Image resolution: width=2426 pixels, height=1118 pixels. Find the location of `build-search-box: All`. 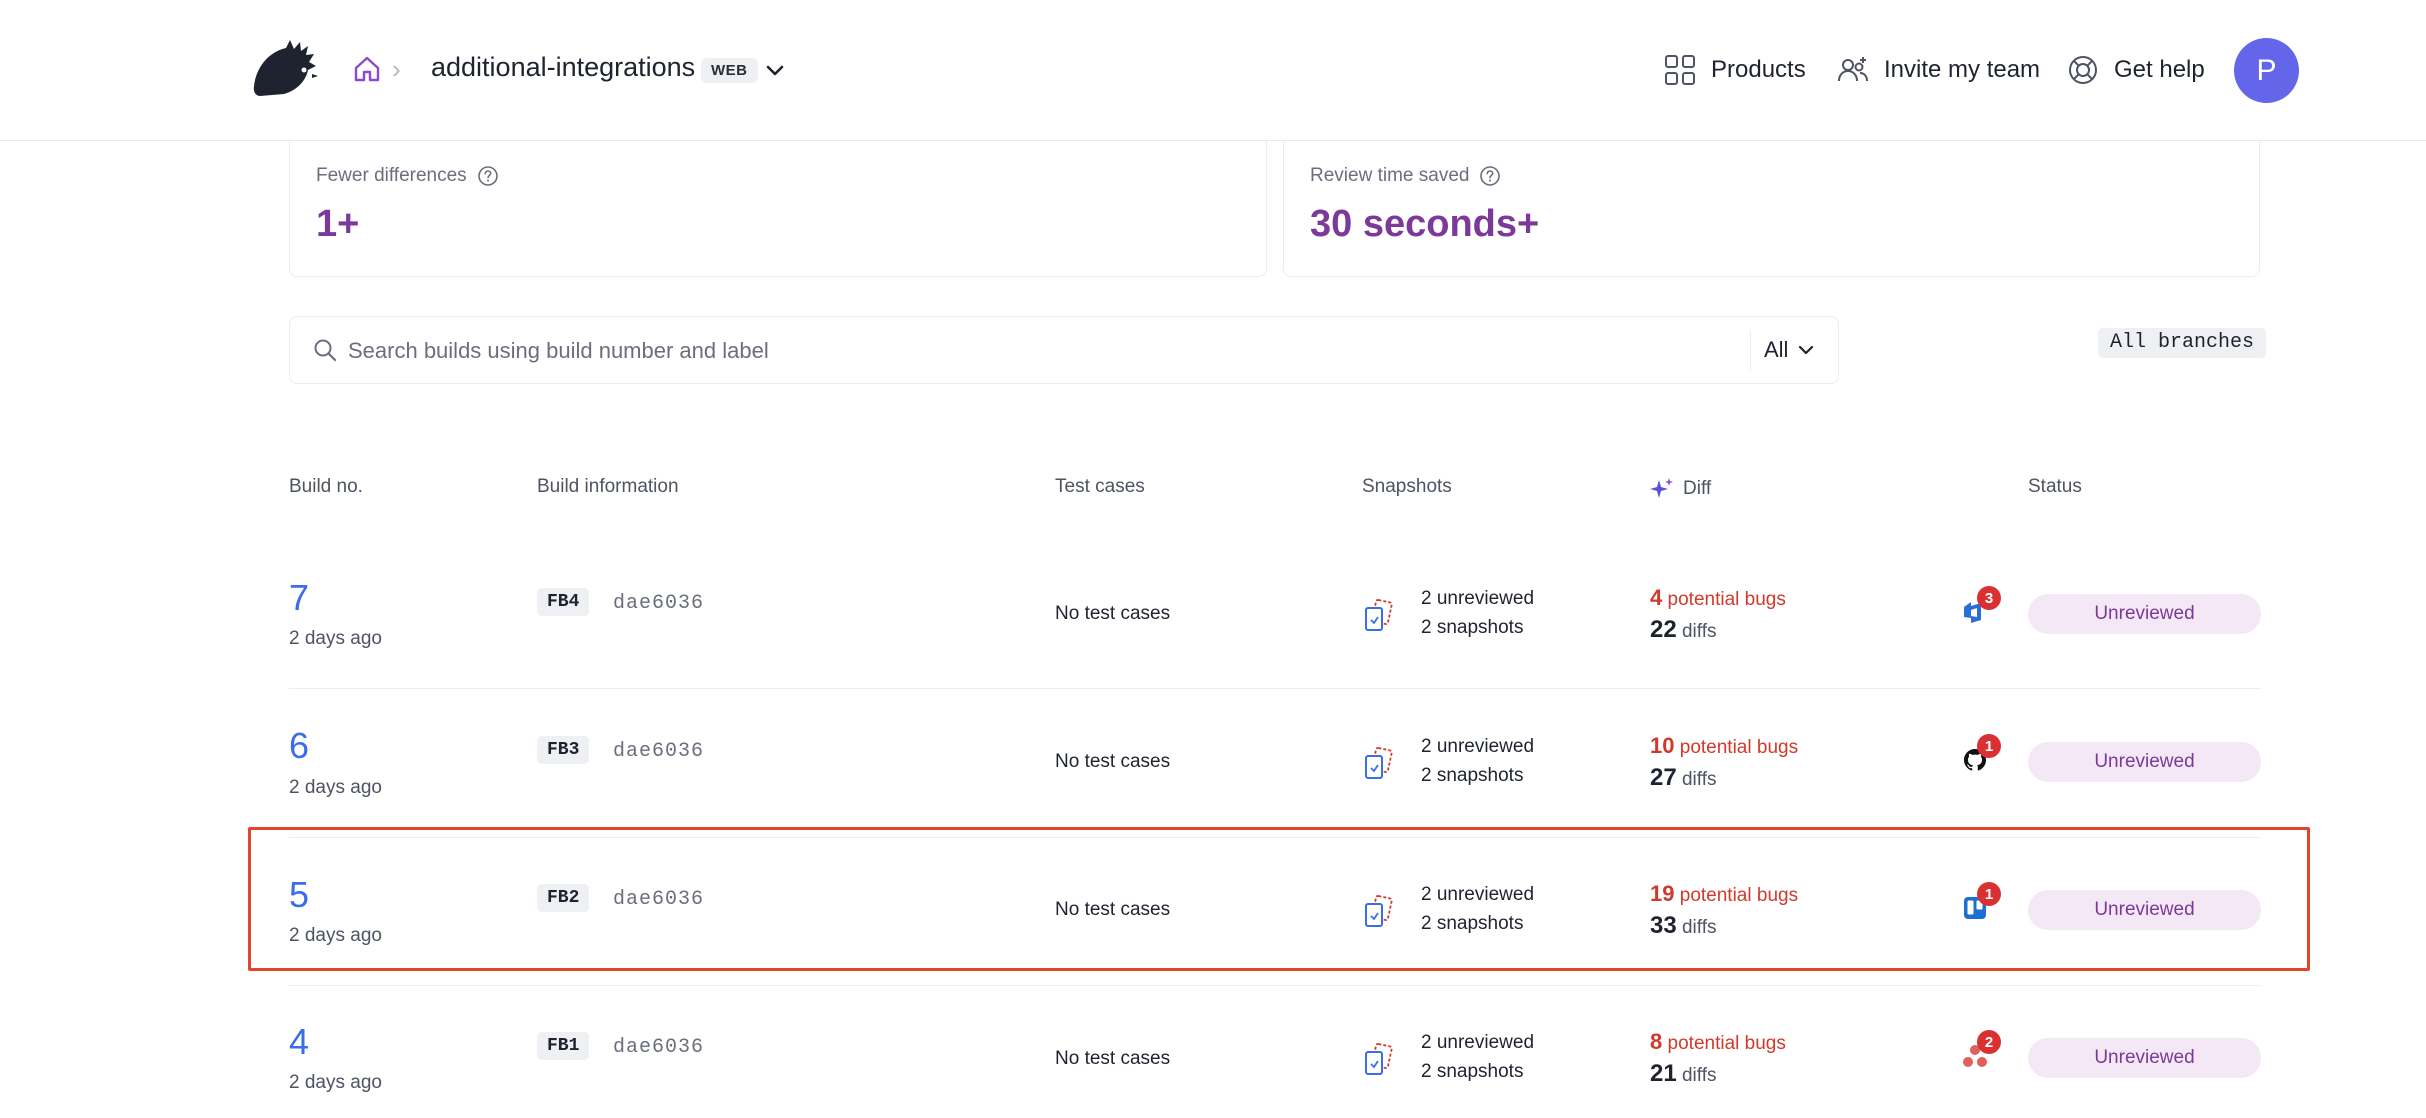

build-search-box: All is located at coordinates (1064, 350).